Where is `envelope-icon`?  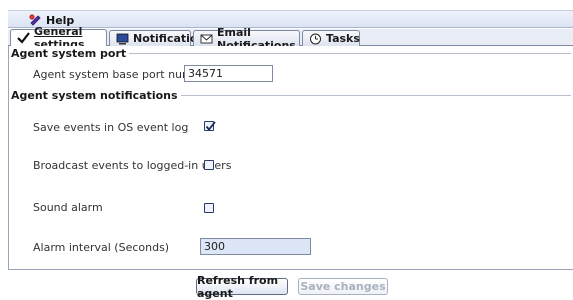 envelope-icon is located at coordinates (206, 39).